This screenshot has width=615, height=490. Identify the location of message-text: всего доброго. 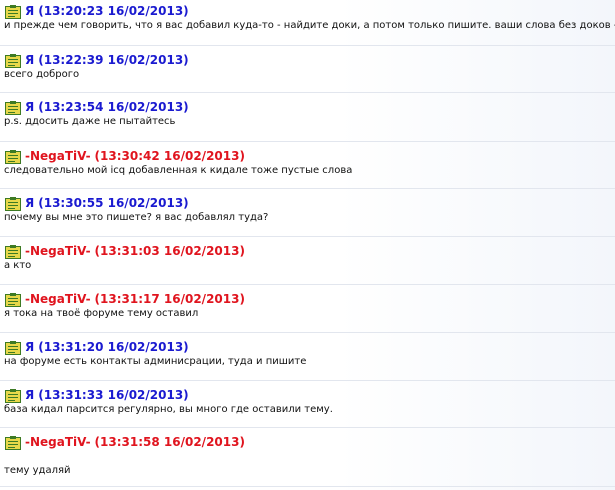
(42, 74).